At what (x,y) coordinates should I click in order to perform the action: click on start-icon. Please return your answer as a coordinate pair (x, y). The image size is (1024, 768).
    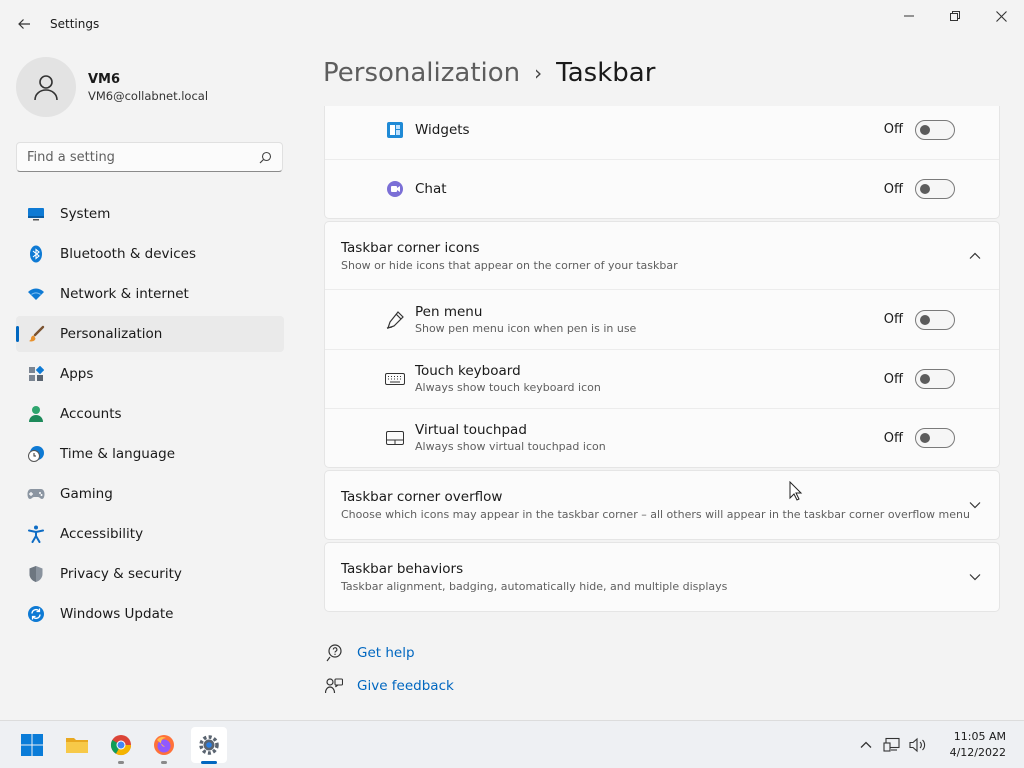
    Looking at the image, I should click on (32, 745).